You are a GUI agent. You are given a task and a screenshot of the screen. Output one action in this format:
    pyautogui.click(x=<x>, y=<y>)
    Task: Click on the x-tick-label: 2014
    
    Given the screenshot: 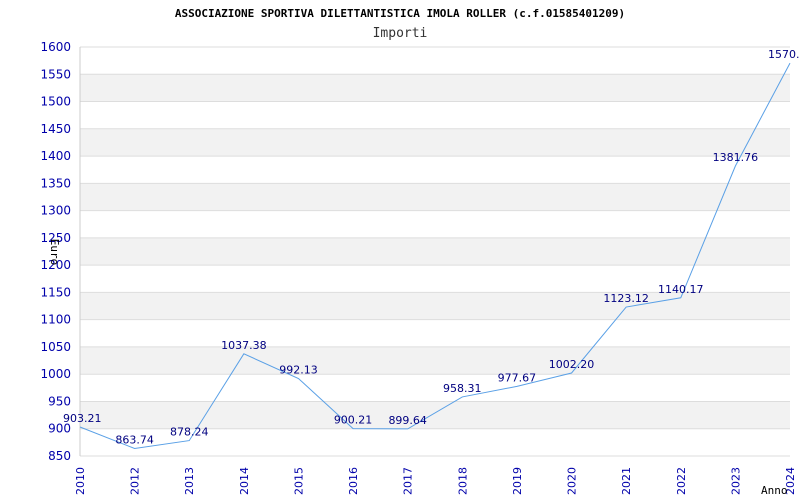 What is the action you would take?
    pyautogui.click(x=244, y=481)
    